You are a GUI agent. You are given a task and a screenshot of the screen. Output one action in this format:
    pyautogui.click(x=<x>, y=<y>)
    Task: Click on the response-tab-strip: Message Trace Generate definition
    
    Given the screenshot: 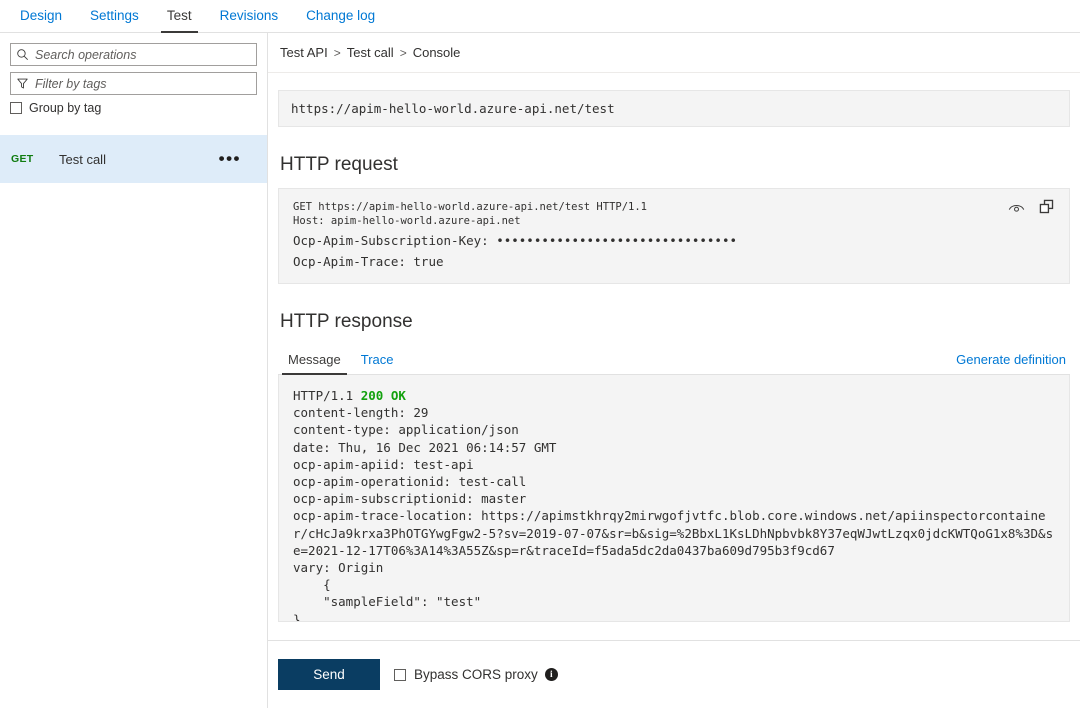 What is the action you would take?
    pyautogui.click(x=674, y=361)
    